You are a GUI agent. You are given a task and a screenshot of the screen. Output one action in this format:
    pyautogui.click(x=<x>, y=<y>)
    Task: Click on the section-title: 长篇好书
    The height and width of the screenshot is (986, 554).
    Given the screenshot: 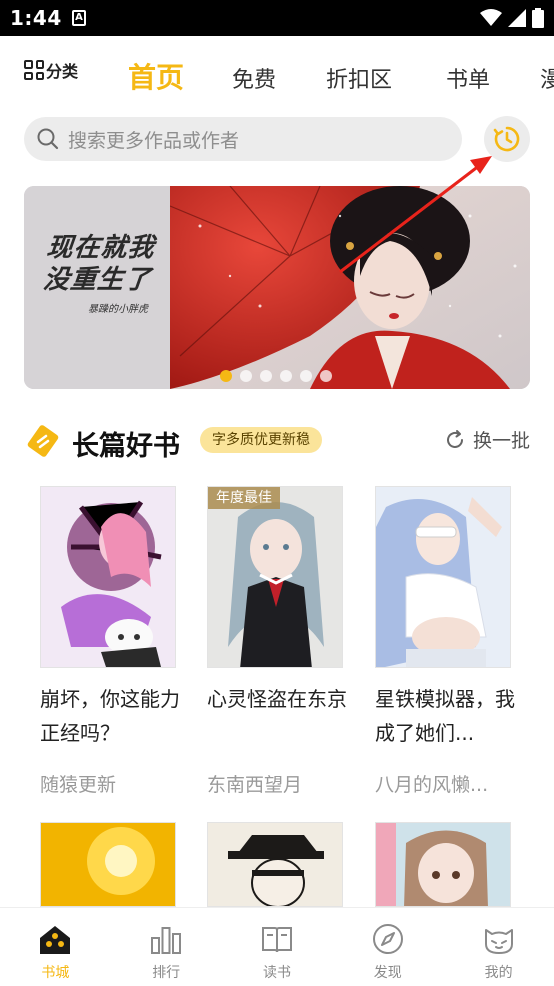 What is the action you would take?
    pyautogui.click(x=126, y=446)
    